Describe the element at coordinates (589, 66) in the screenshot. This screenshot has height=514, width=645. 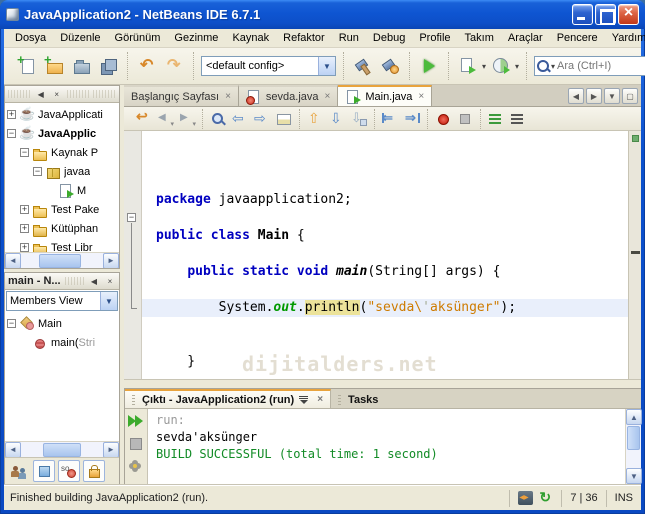
I see `quick-search-box: ▾` at that location.